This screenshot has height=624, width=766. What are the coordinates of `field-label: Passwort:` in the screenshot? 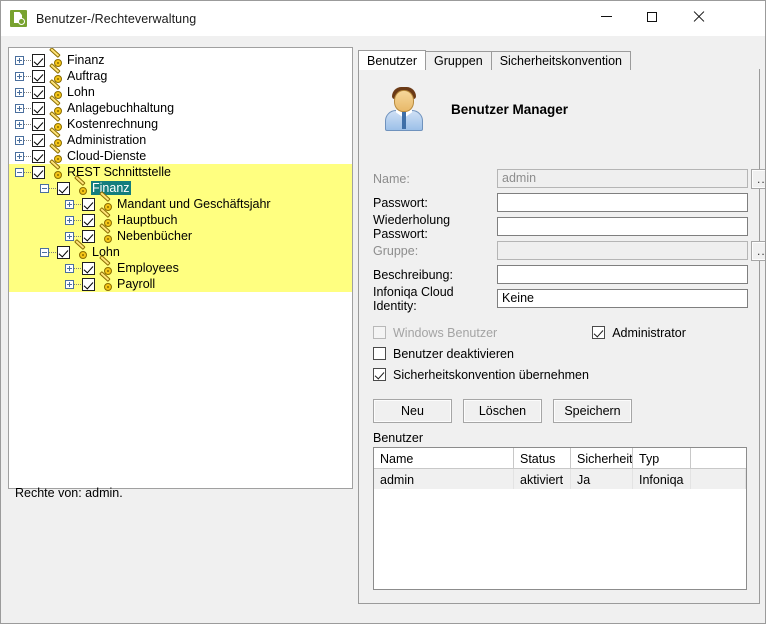 It's located at (400, 202).